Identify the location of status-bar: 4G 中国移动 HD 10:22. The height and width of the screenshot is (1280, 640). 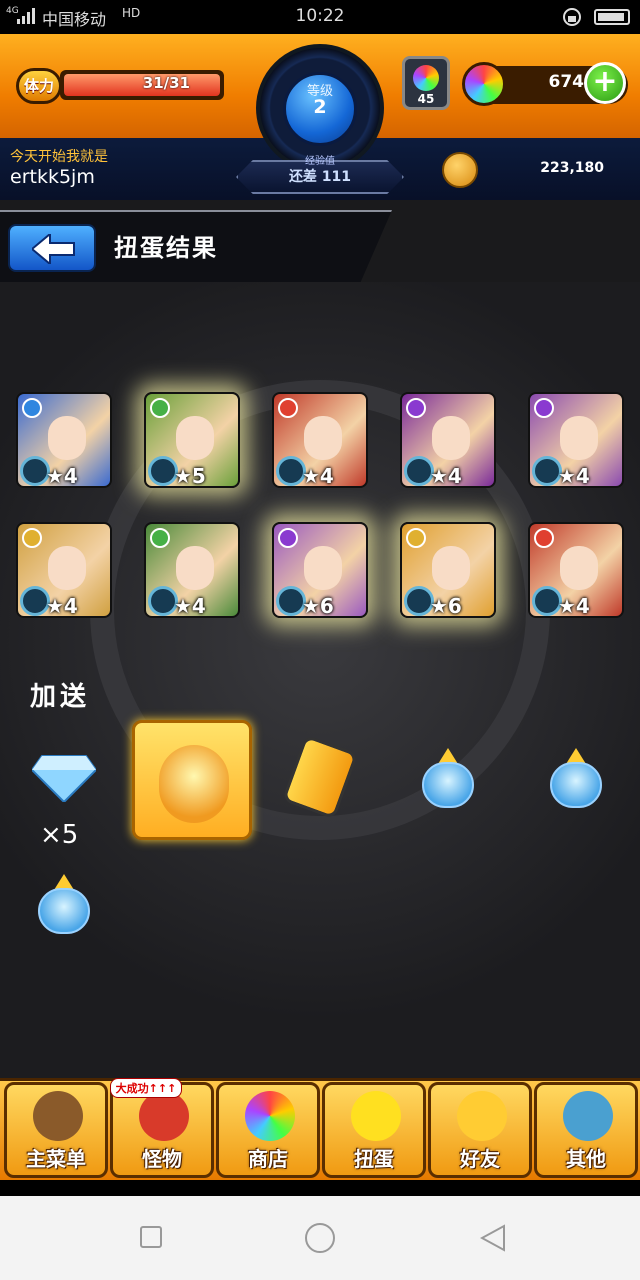
(320, 17).